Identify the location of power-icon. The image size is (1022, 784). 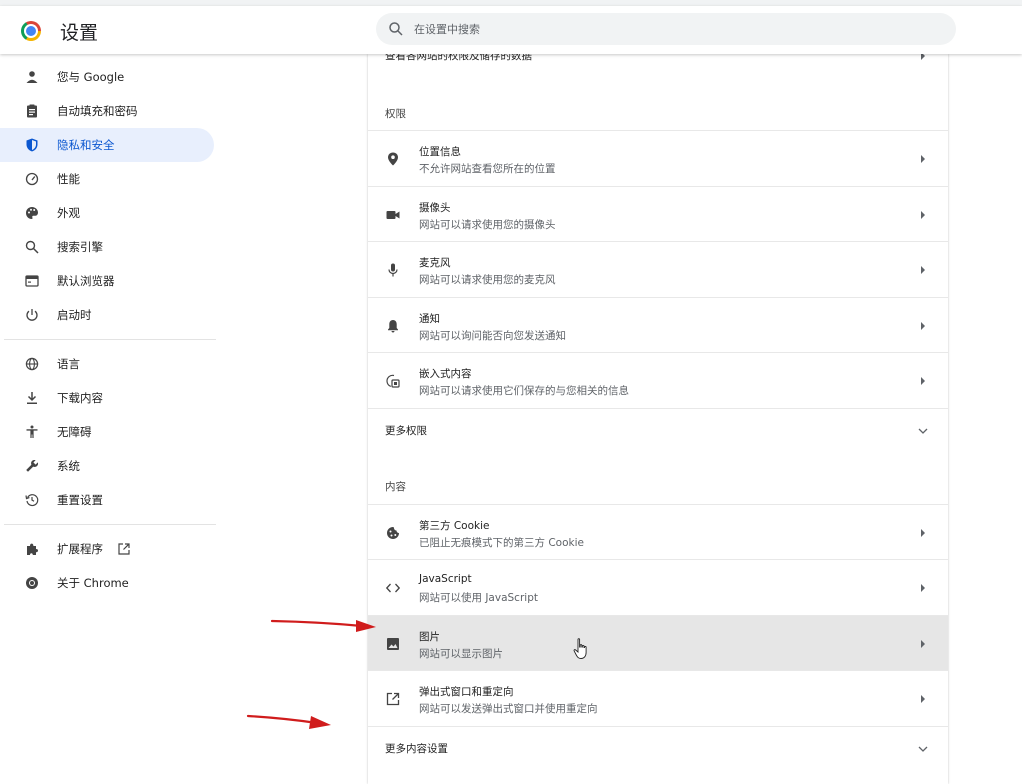
(32, 315).